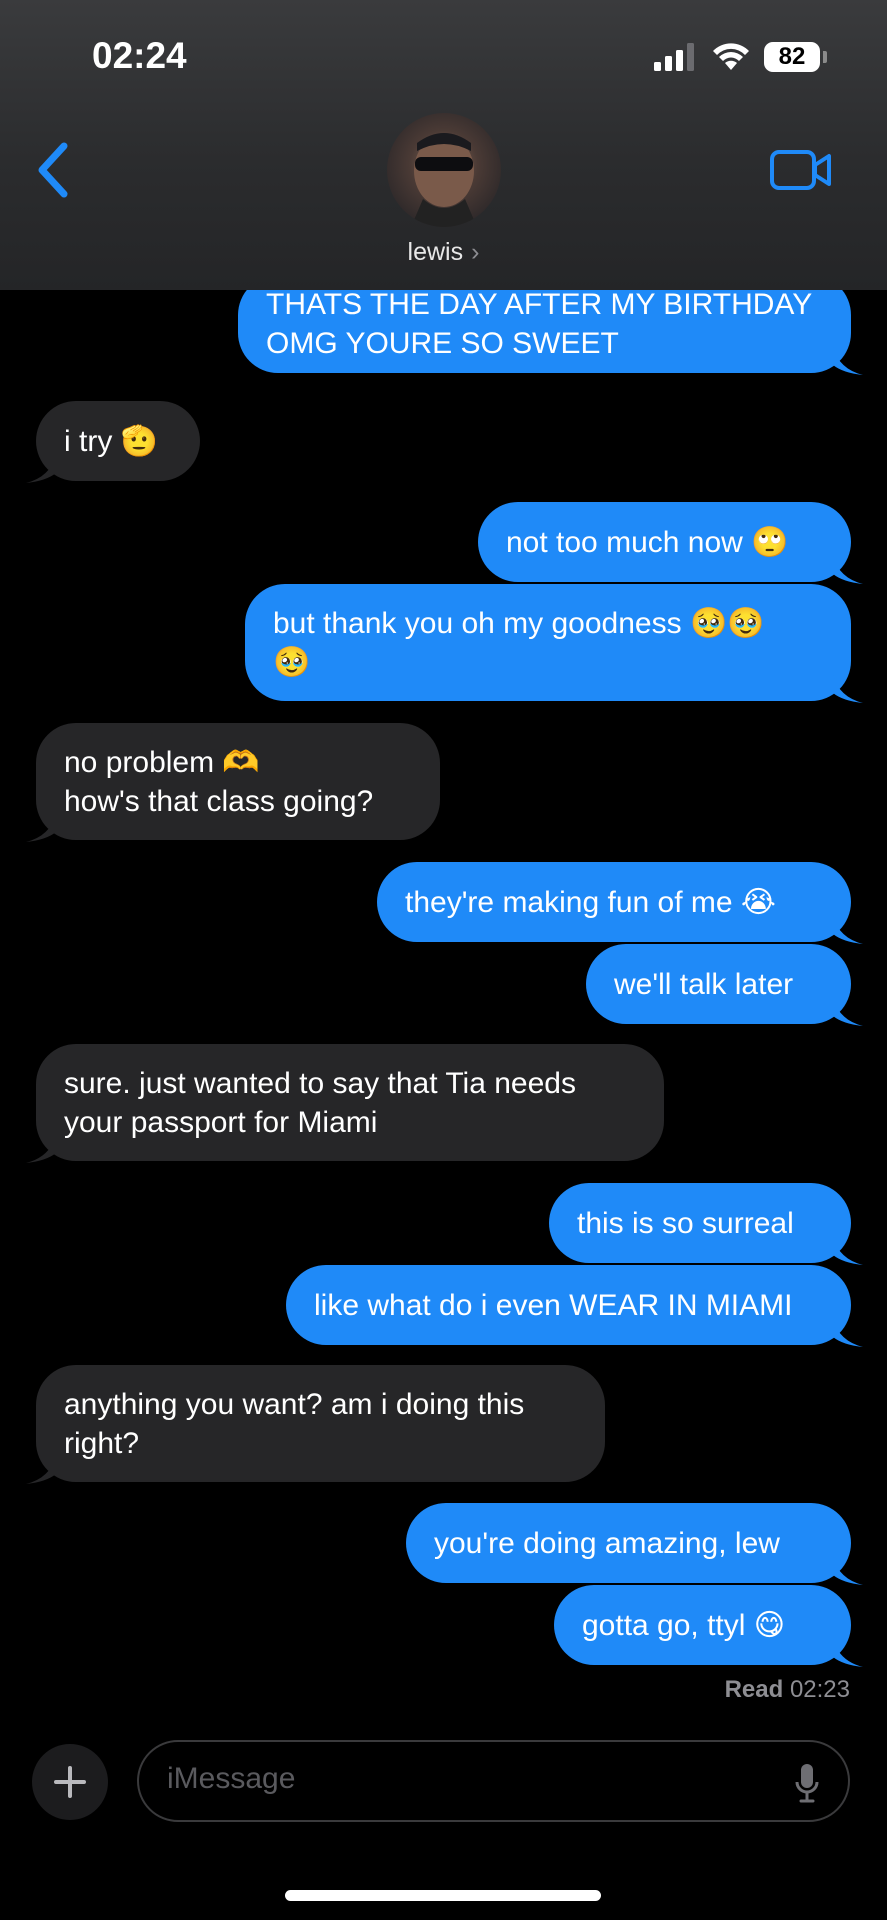 This screenshot has width=887, height=1920. What do you see at coordinates (807, 1783) in the screenshot?
I see `microphone-icon` at bounding box center [807, 1783].